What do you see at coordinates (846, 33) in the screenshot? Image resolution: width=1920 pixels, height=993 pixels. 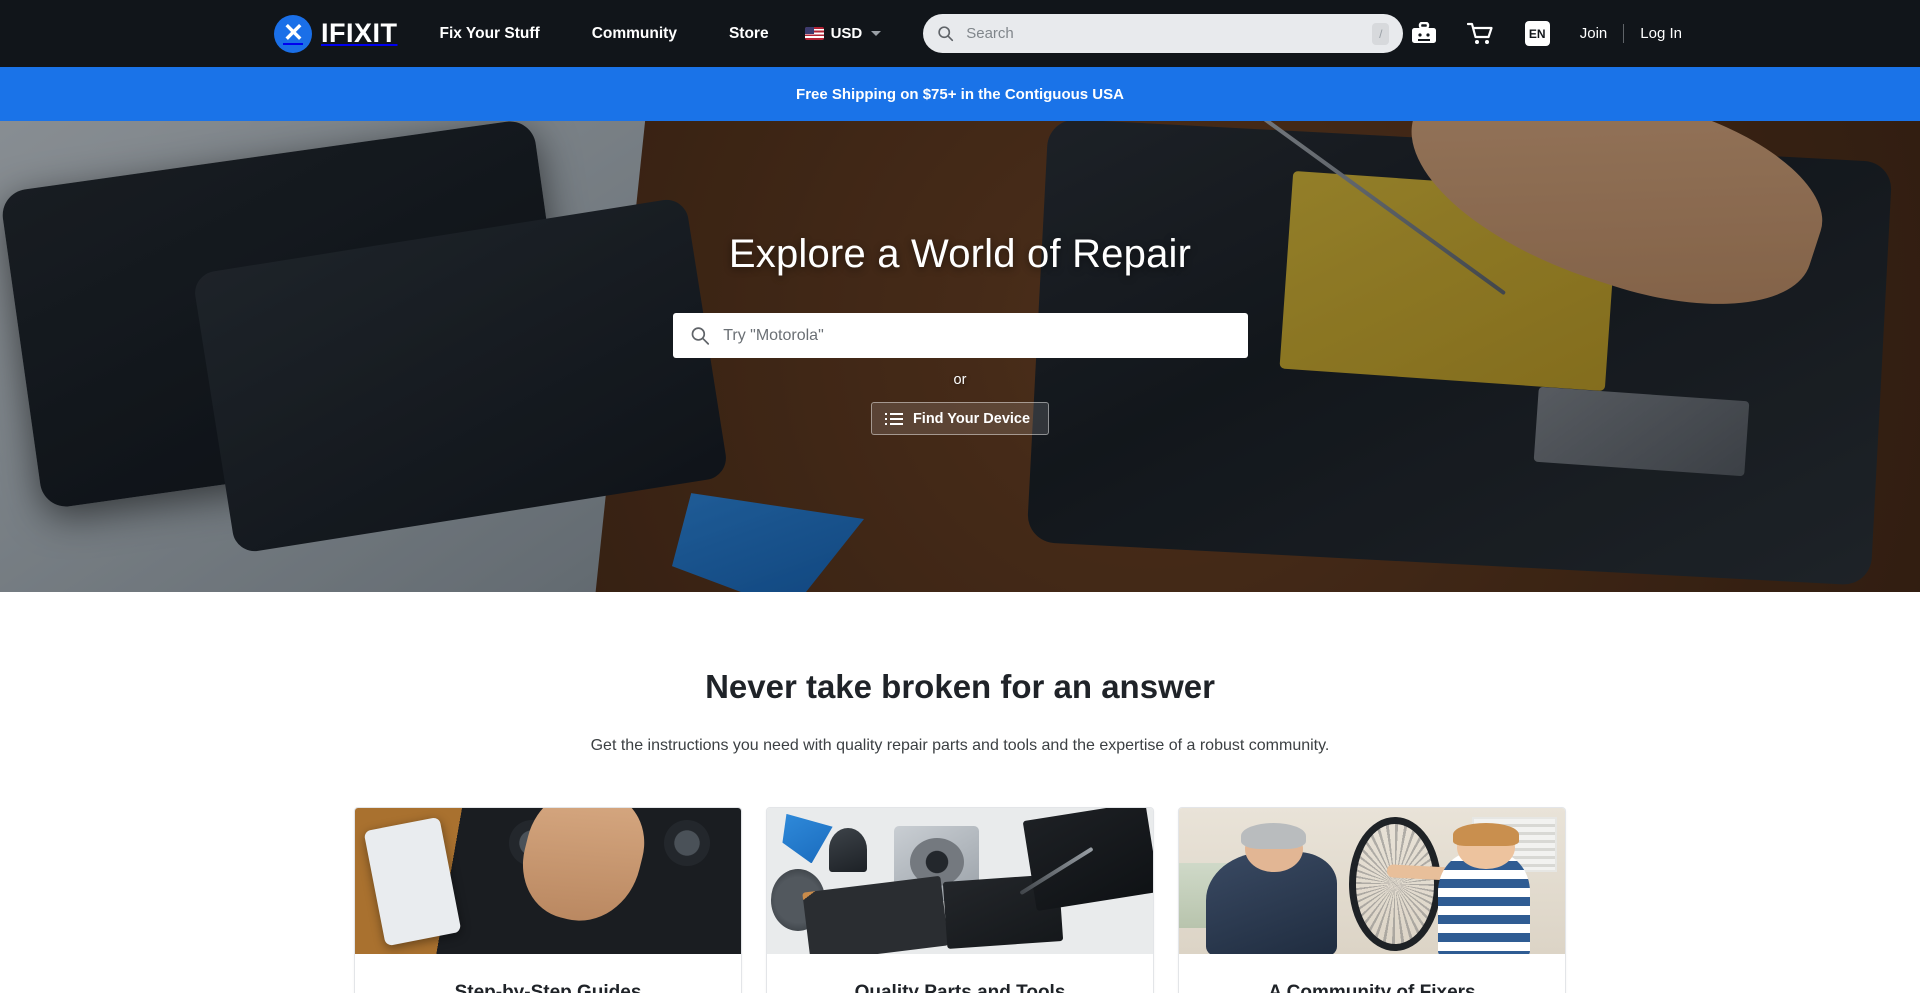 I see `currency-label: USD` at bounding box center [846, 33].